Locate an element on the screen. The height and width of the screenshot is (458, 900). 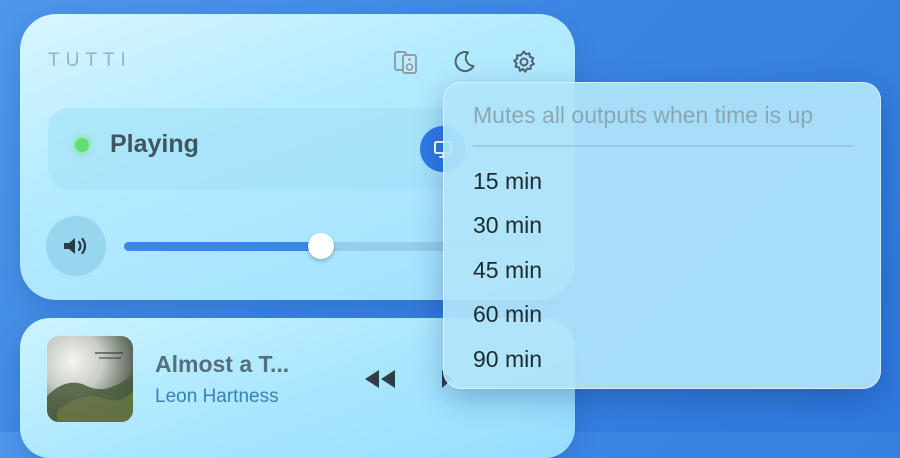
menu-divider is located at coordinates (663, 146).